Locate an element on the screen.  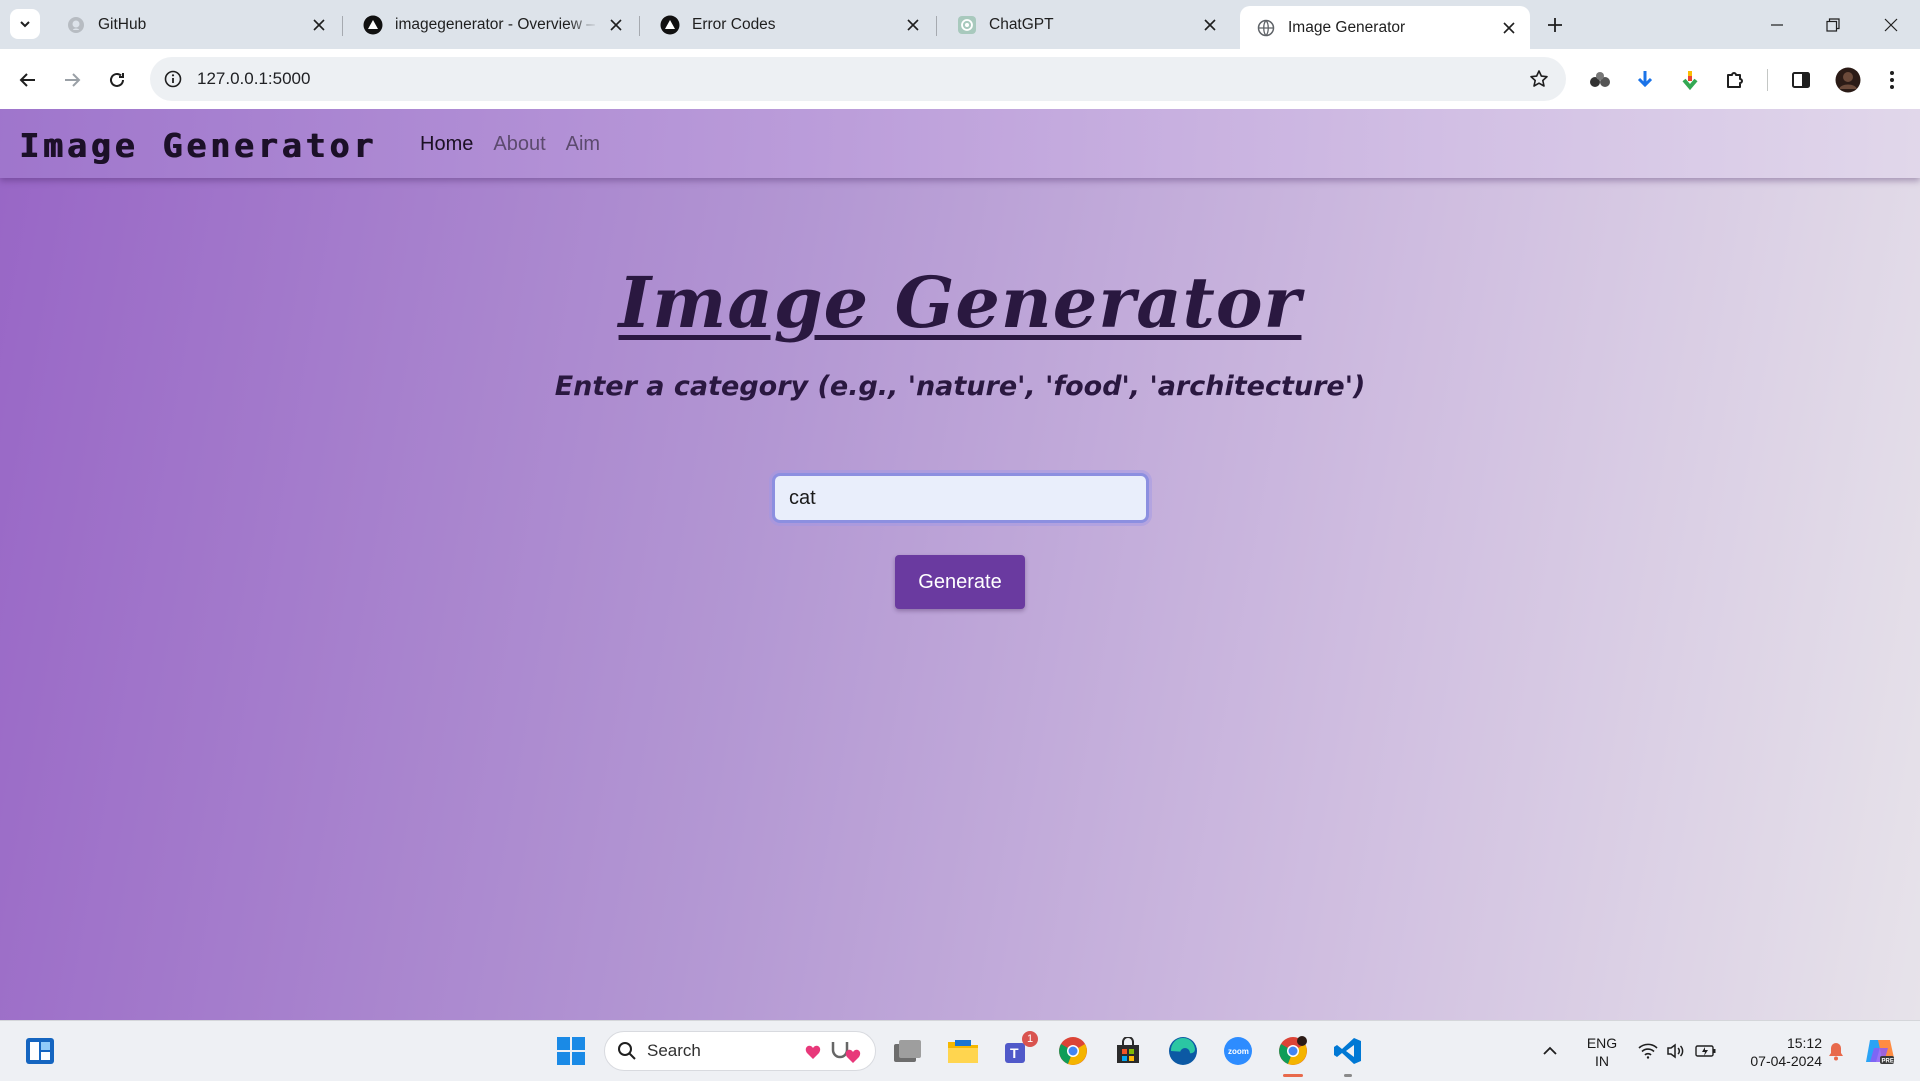
teams-button: T 1 is located at coordinates (1019, 1050).